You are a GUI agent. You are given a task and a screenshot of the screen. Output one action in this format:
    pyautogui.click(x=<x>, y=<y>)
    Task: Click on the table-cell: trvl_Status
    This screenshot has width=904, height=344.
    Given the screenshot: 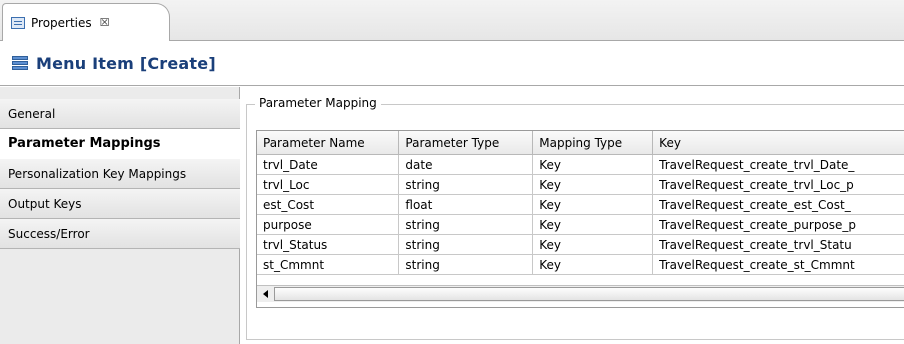 What is the action you would take?
    pyautogui.click(x=328, y=244)
    